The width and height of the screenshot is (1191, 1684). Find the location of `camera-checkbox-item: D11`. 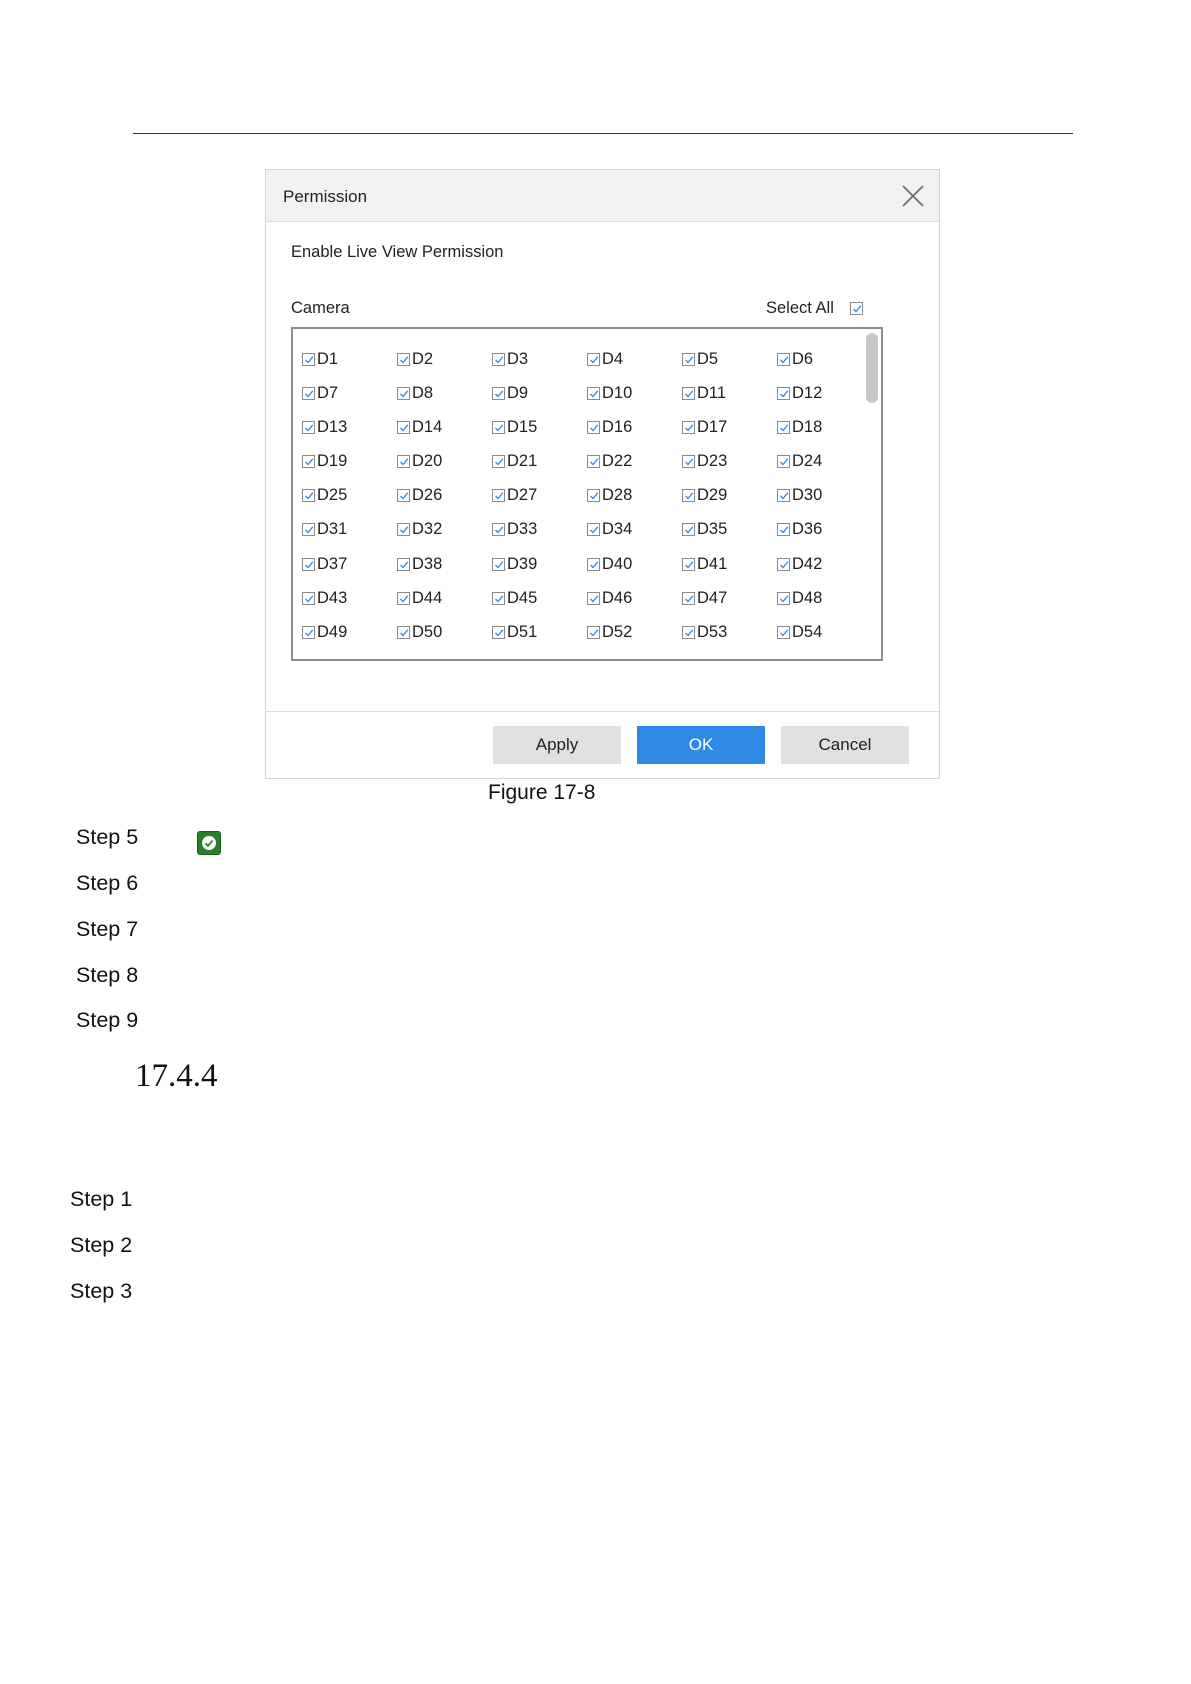

camera-checkbox-item: D11 is located at coordinates (729, 393).